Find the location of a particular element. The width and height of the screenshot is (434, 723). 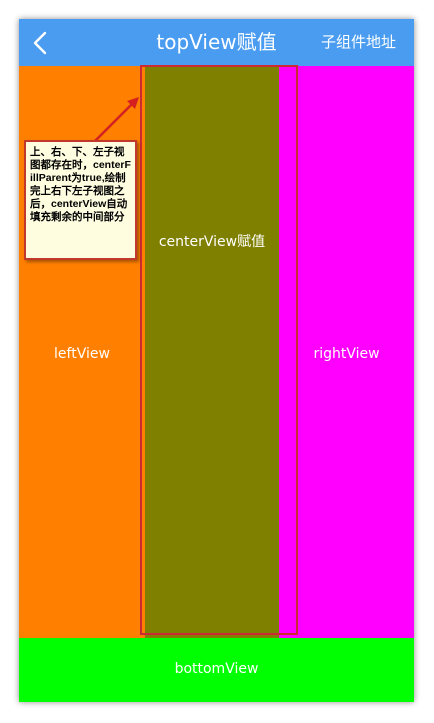

top-view: topView赋值 子组件地址 is located at coordinates (216, 42).